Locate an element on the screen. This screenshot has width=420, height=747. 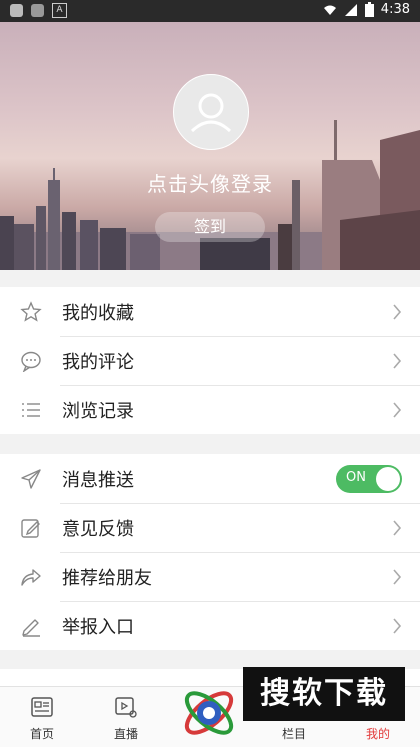
status-bar: A 4:38 is located at coordinates (210, 11).